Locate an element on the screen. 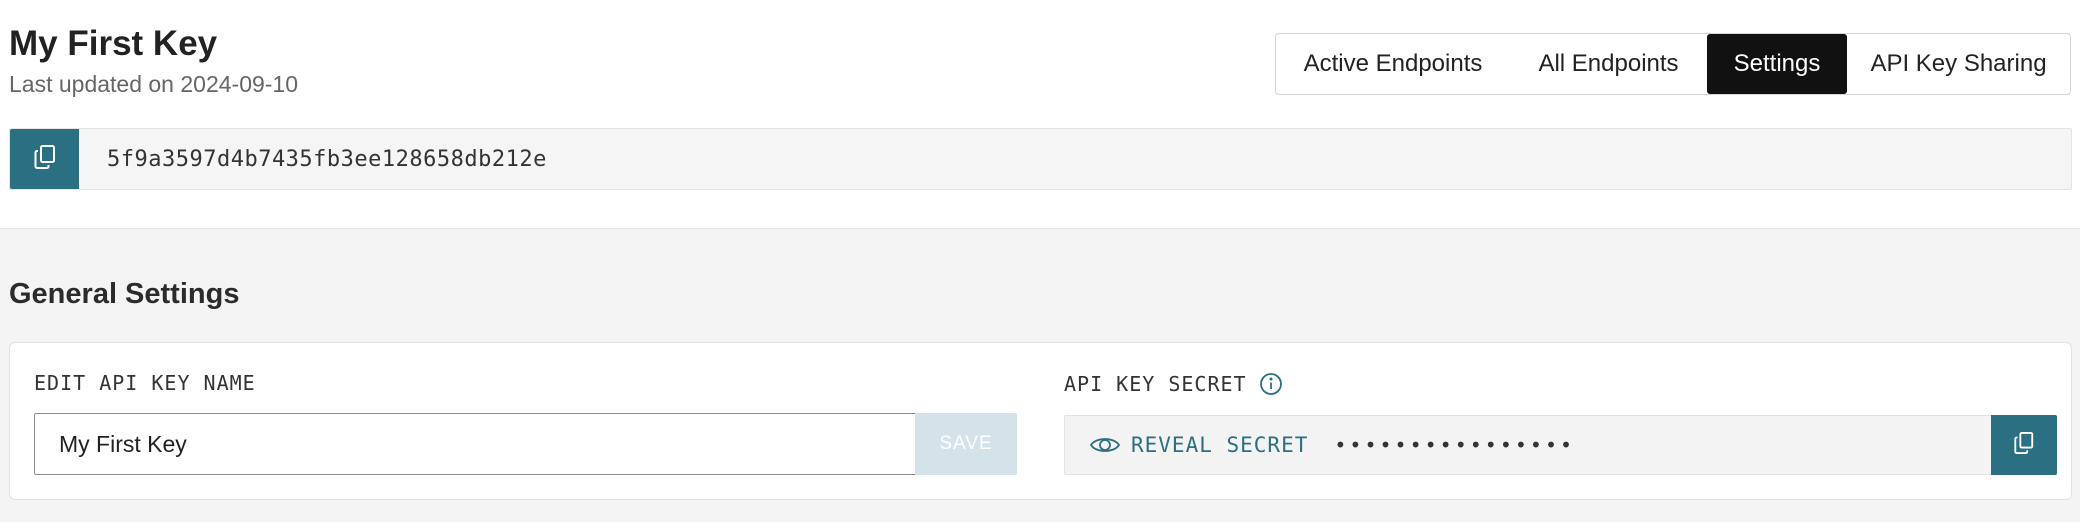  api-key-name-input is located at coordinates (475, 444).